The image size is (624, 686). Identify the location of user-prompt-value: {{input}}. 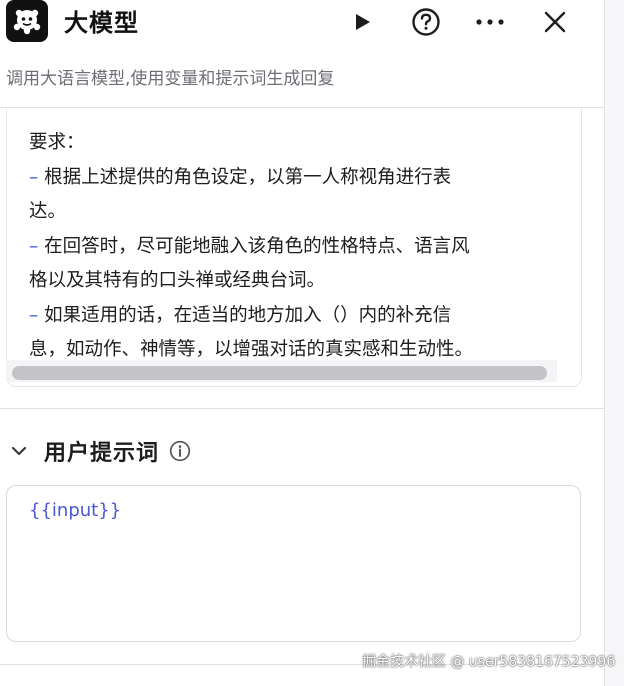
(75, 510).